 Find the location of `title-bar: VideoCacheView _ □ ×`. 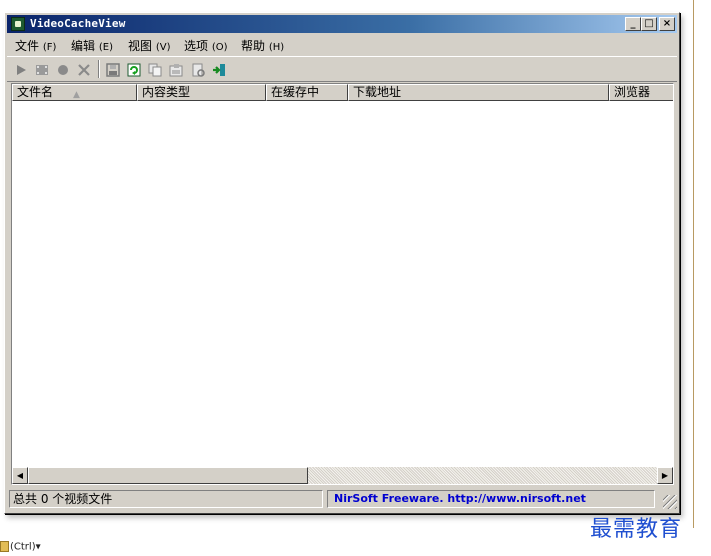

title-bar: VideoCacheView _ □ × is located at coordinates (342, 24).